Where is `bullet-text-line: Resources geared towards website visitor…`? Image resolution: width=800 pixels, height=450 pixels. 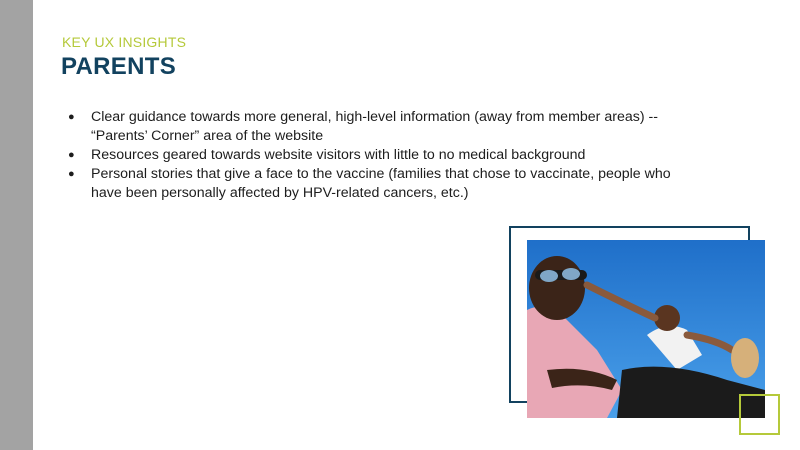 bullet-text-line: Resources geared towards website visitor… is located at coordinates (338, 155).